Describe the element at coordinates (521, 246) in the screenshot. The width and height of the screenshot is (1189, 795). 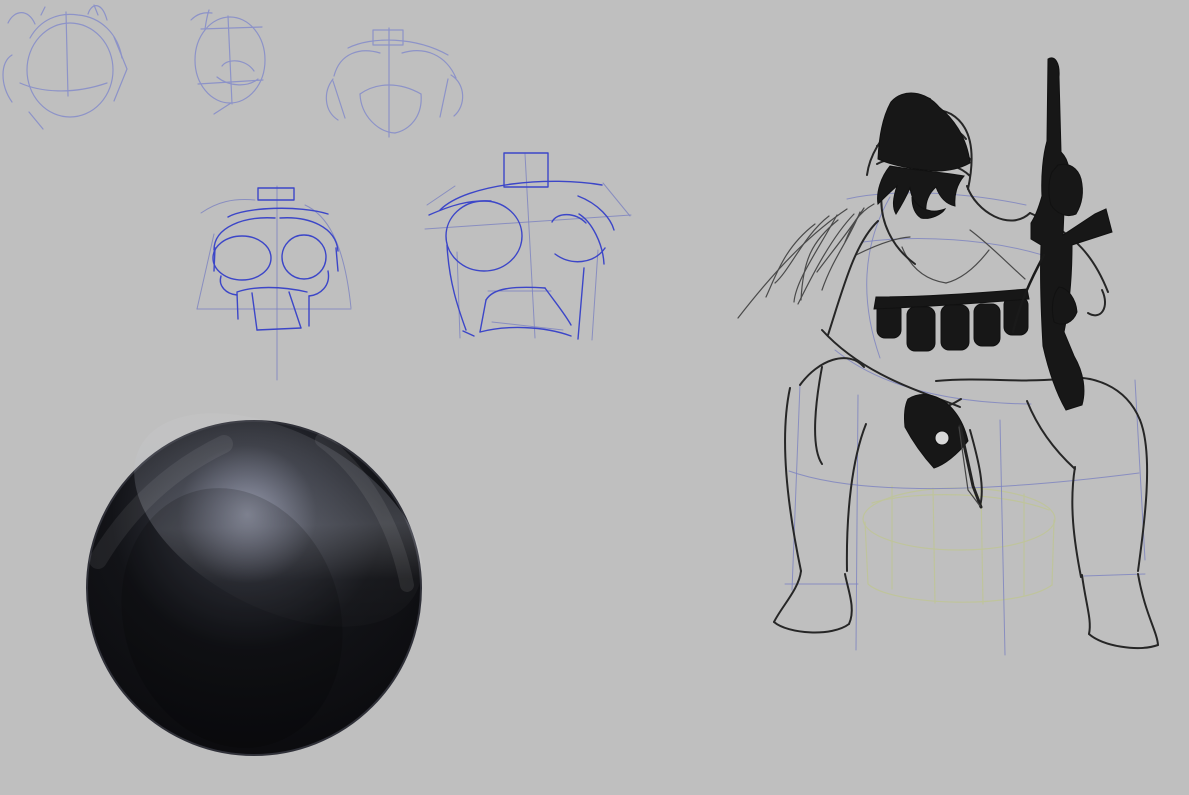
I see `skull-sketch-middle-right` at that location.